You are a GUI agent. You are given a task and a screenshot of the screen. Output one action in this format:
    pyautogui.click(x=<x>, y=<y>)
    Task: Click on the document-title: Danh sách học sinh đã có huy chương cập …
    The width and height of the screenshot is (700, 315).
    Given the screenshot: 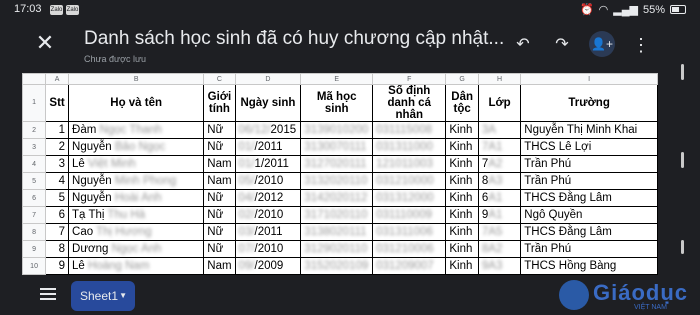 What is the action you would take?
    pyautogui.click(x=294, y=39)
    